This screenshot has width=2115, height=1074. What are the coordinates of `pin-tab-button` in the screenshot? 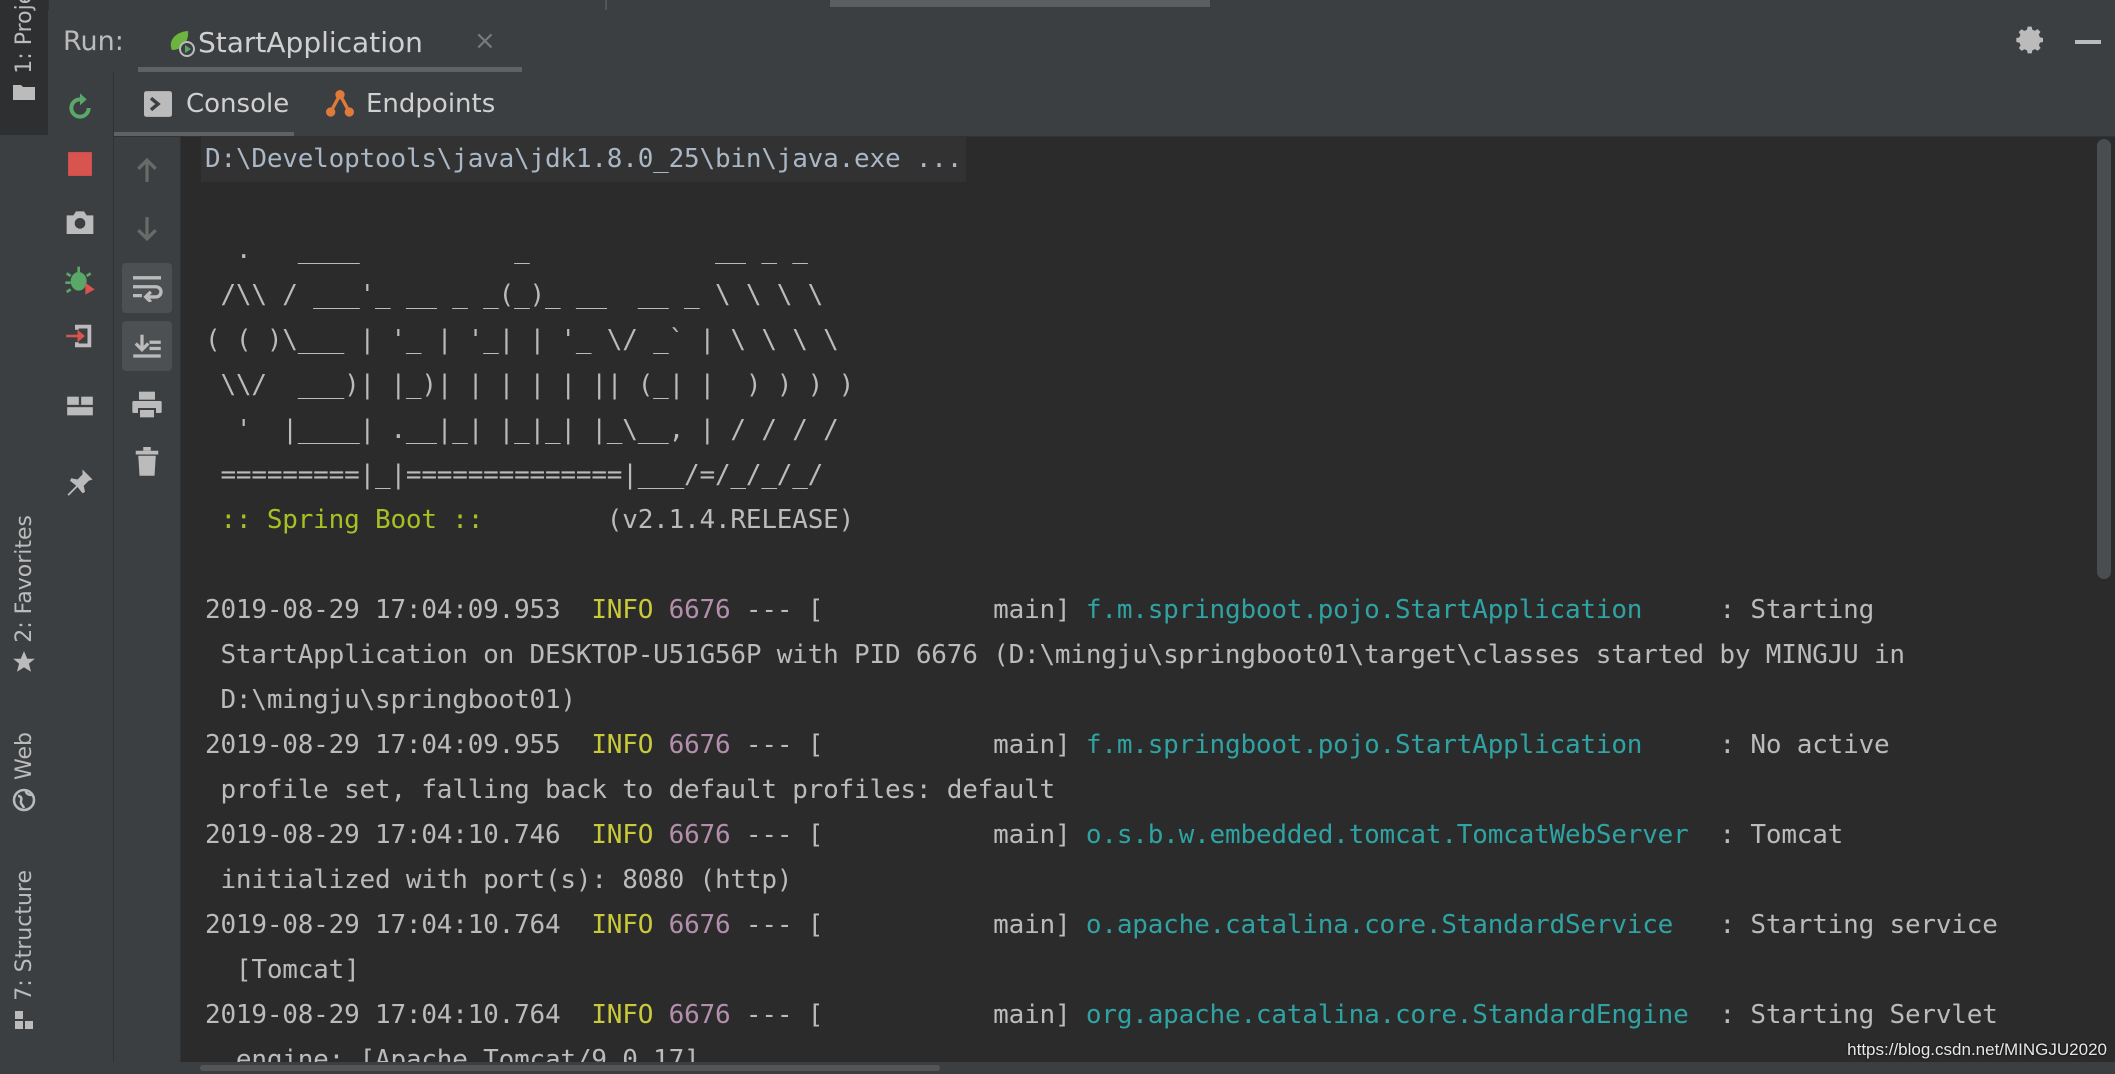 It's located at (80, 482).